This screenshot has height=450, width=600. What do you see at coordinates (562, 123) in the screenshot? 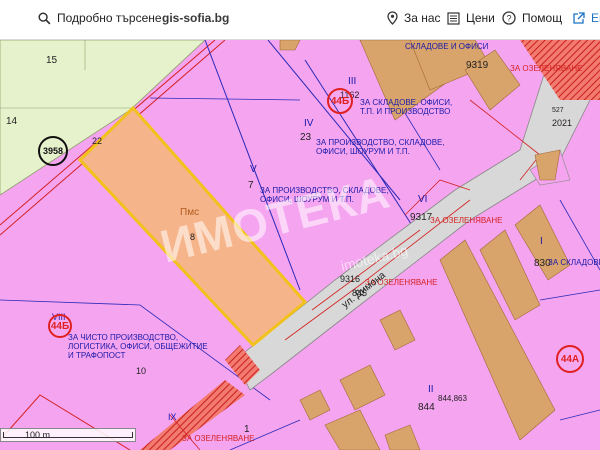
I see `parcel-number: 2021` at bounding box center [562, 123].